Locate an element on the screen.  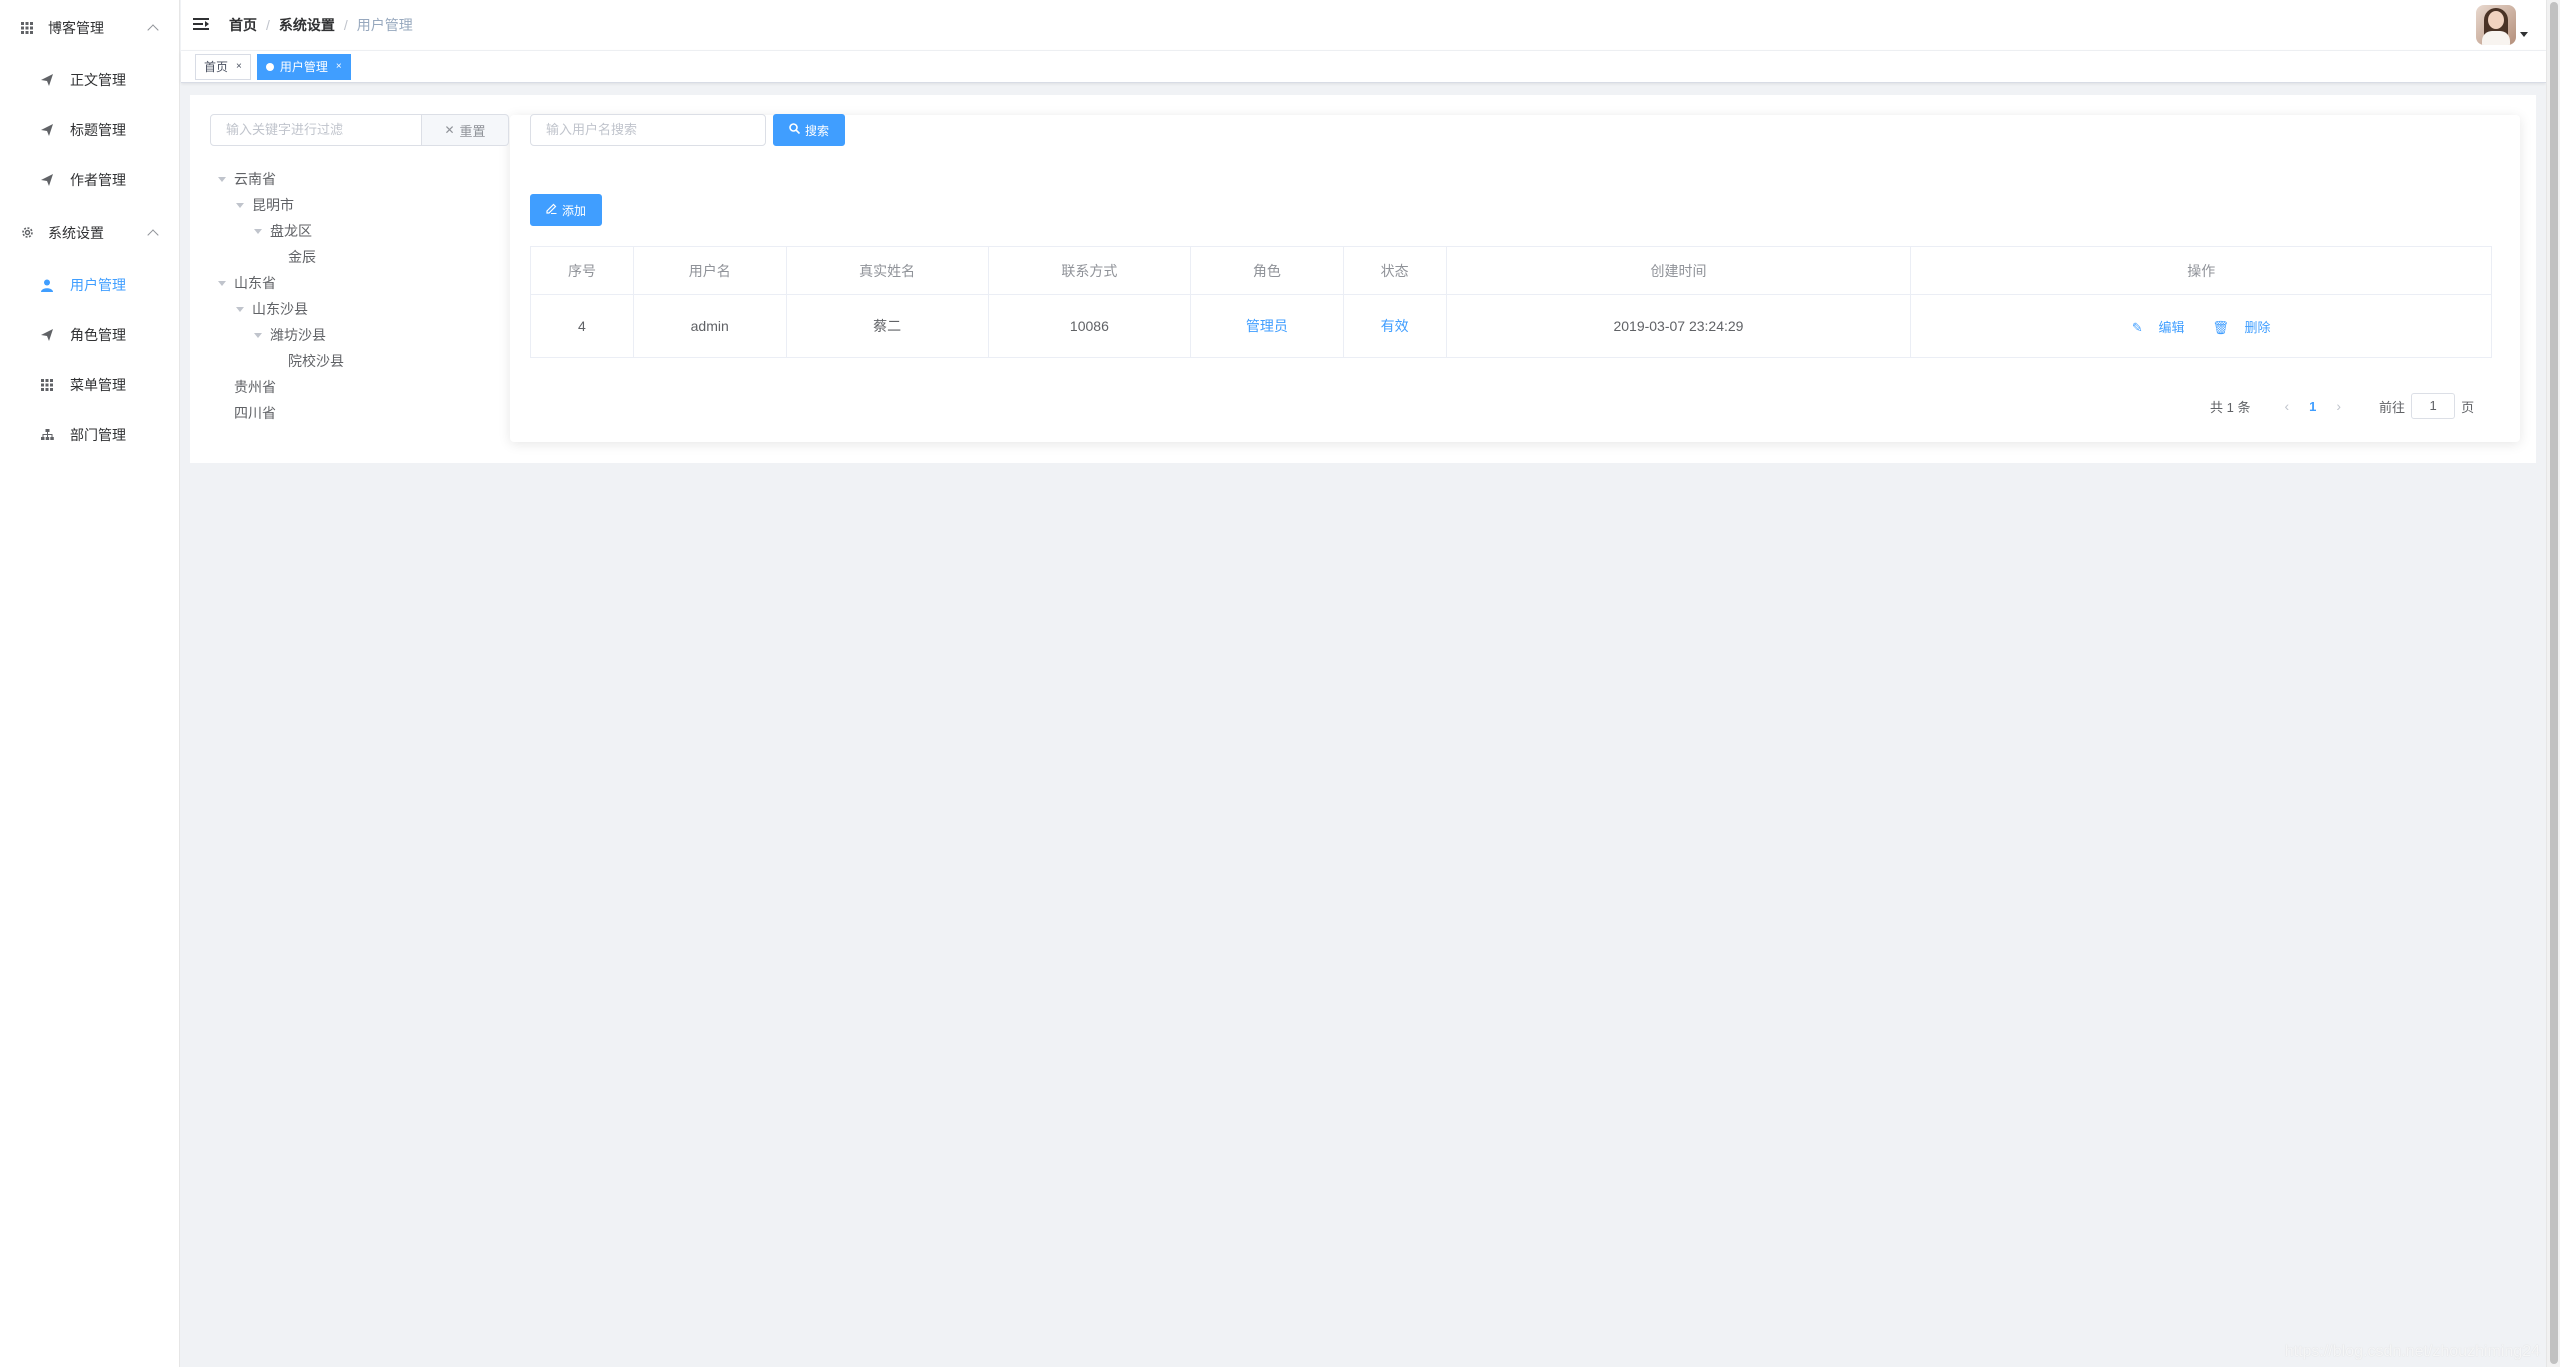
breadcrumb-system-settings: 系统设置 is located at coordinates (307, 25).